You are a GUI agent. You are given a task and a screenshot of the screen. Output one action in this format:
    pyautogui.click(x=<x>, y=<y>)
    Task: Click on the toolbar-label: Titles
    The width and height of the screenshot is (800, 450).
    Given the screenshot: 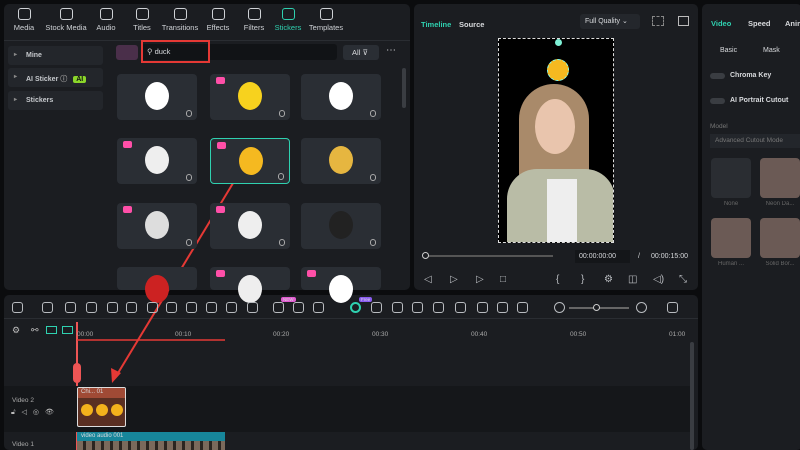 What is the action you would take?
    pyautogui.click(x=142, y=27)
    